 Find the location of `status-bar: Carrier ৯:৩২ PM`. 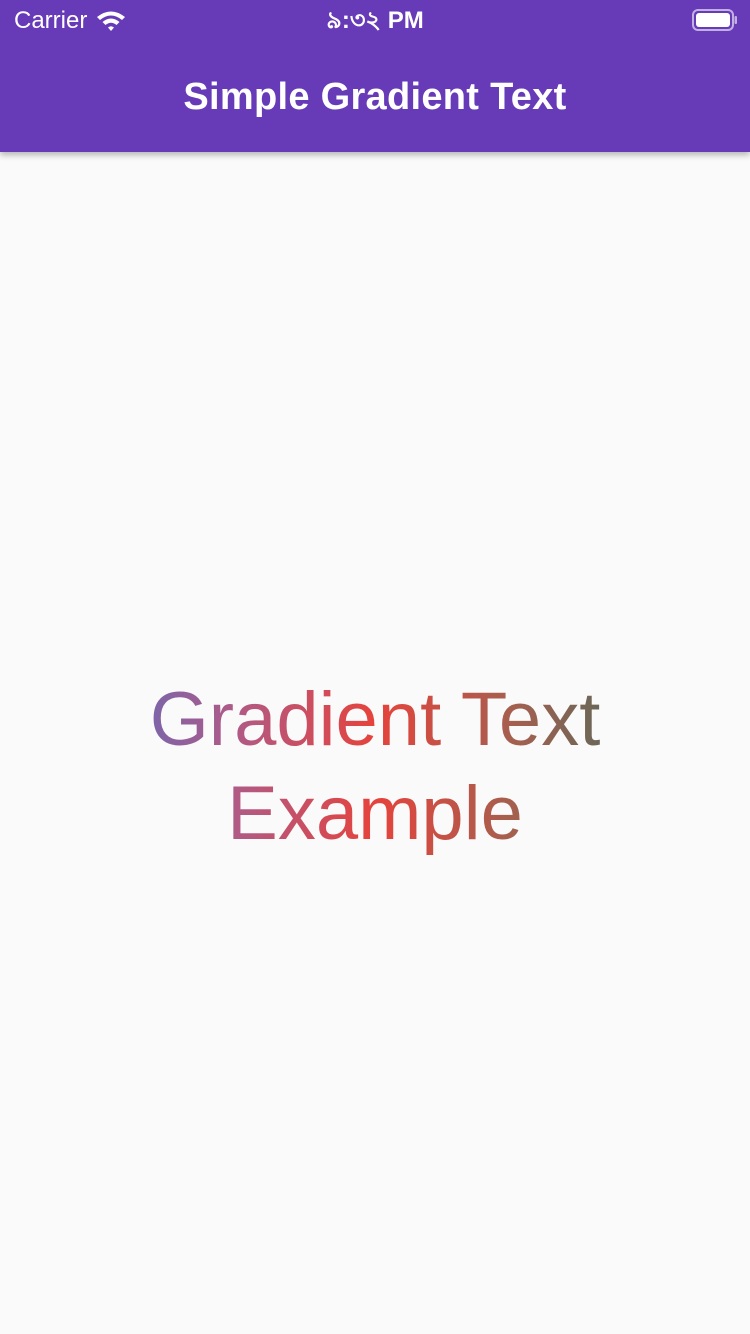

status-bar: Carrier ৯:৩২ PM is located at coordinates (375, 20).